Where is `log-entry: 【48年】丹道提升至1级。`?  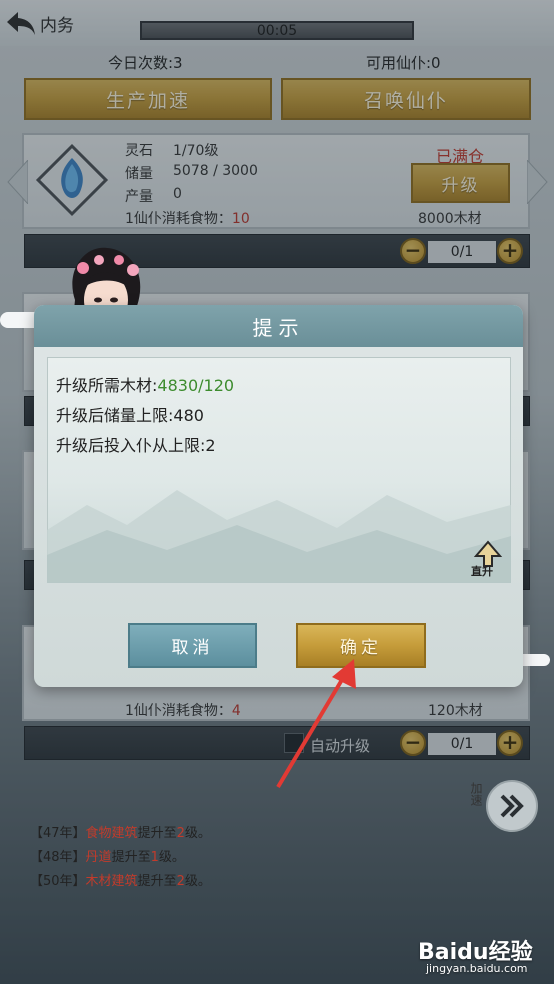 log-entry: 【48年】丹道提升至1级。 is located at coordinates (107, 855).